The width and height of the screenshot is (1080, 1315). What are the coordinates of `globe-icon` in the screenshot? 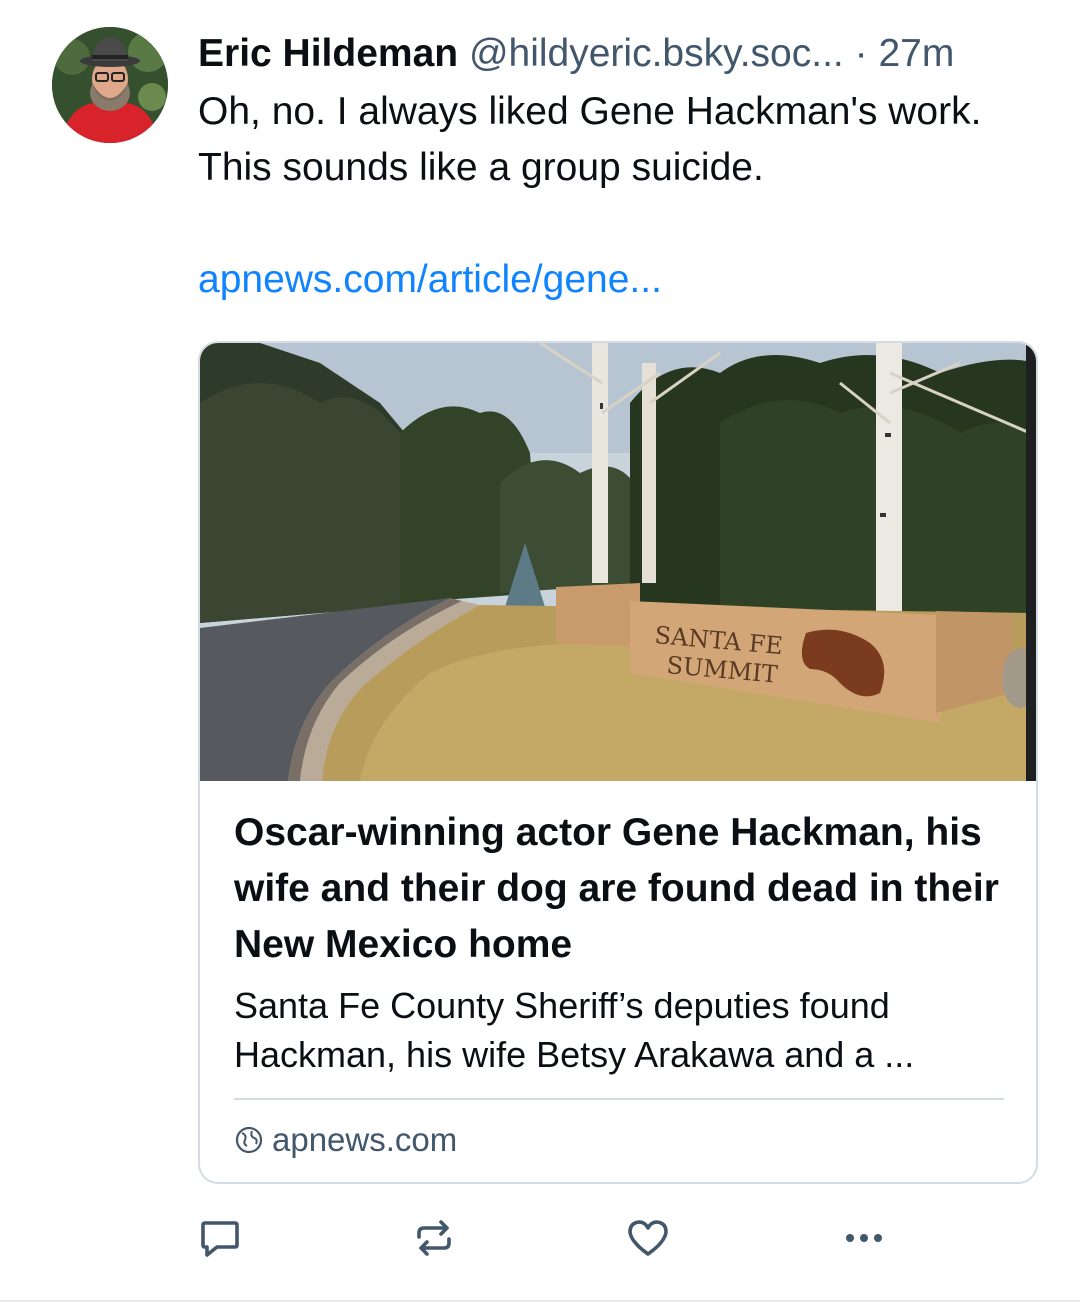 It's located at (249, 1140).